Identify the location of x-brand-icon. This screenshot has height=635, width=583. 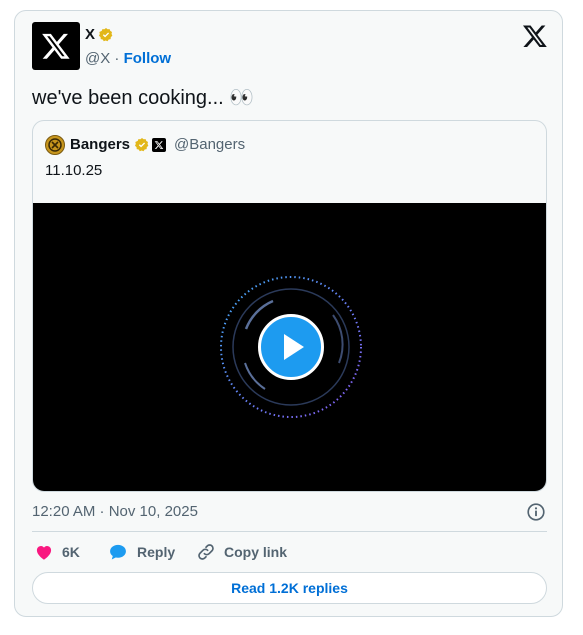
(535, 36).